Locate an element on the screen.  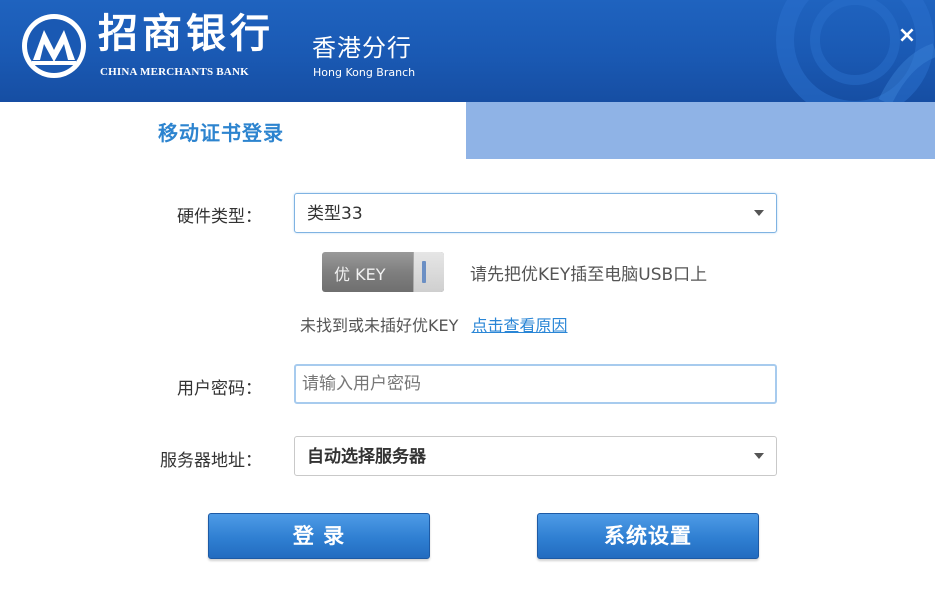
hardware-type-select: 类型33 is located at coordinates (535, 213).